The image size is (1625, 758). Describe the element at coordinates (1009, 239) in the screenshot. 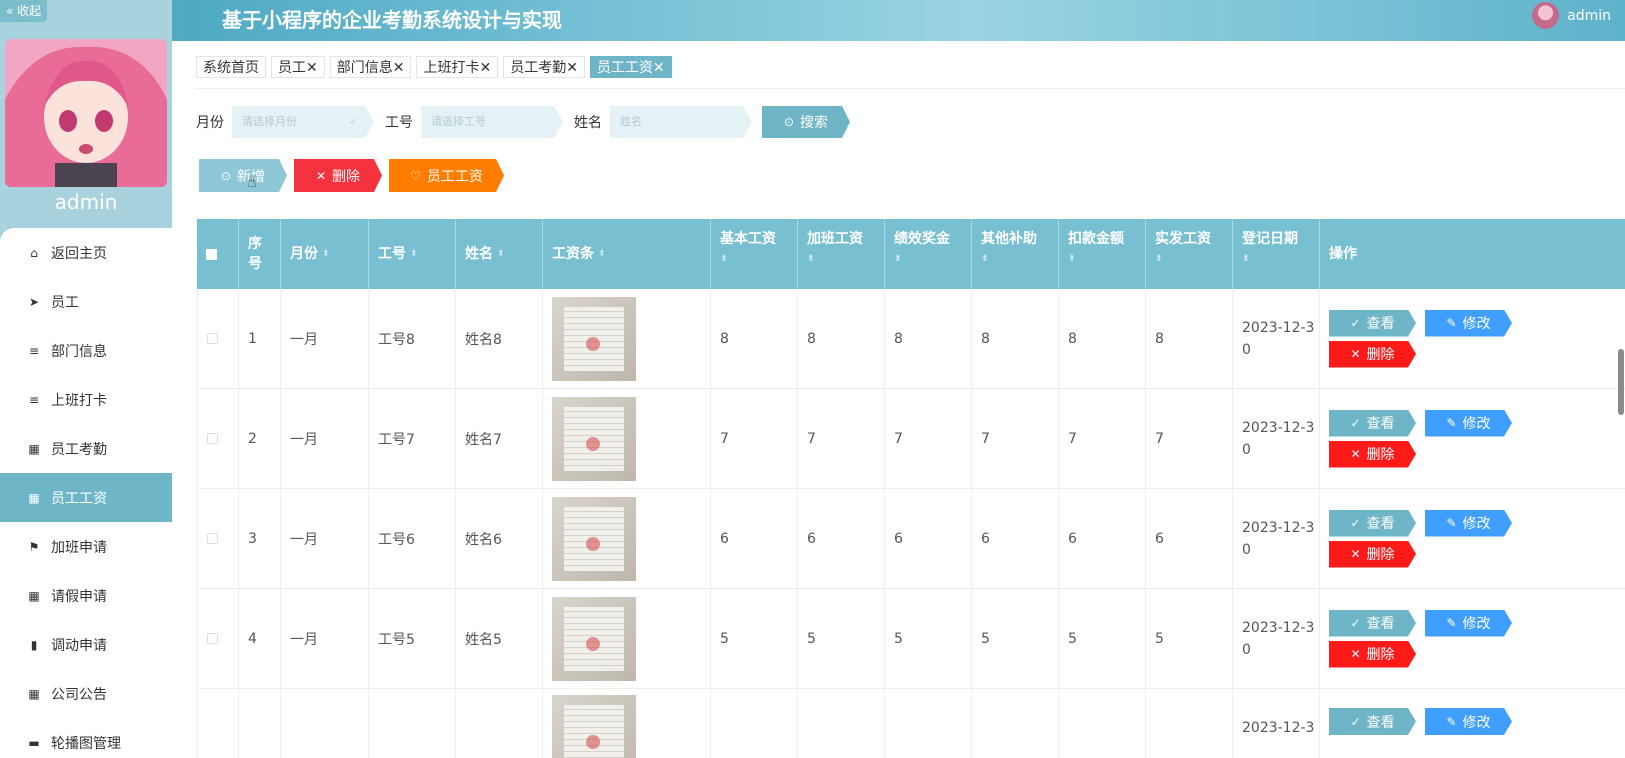

I see `column-header-label: 其他补助` at that location.